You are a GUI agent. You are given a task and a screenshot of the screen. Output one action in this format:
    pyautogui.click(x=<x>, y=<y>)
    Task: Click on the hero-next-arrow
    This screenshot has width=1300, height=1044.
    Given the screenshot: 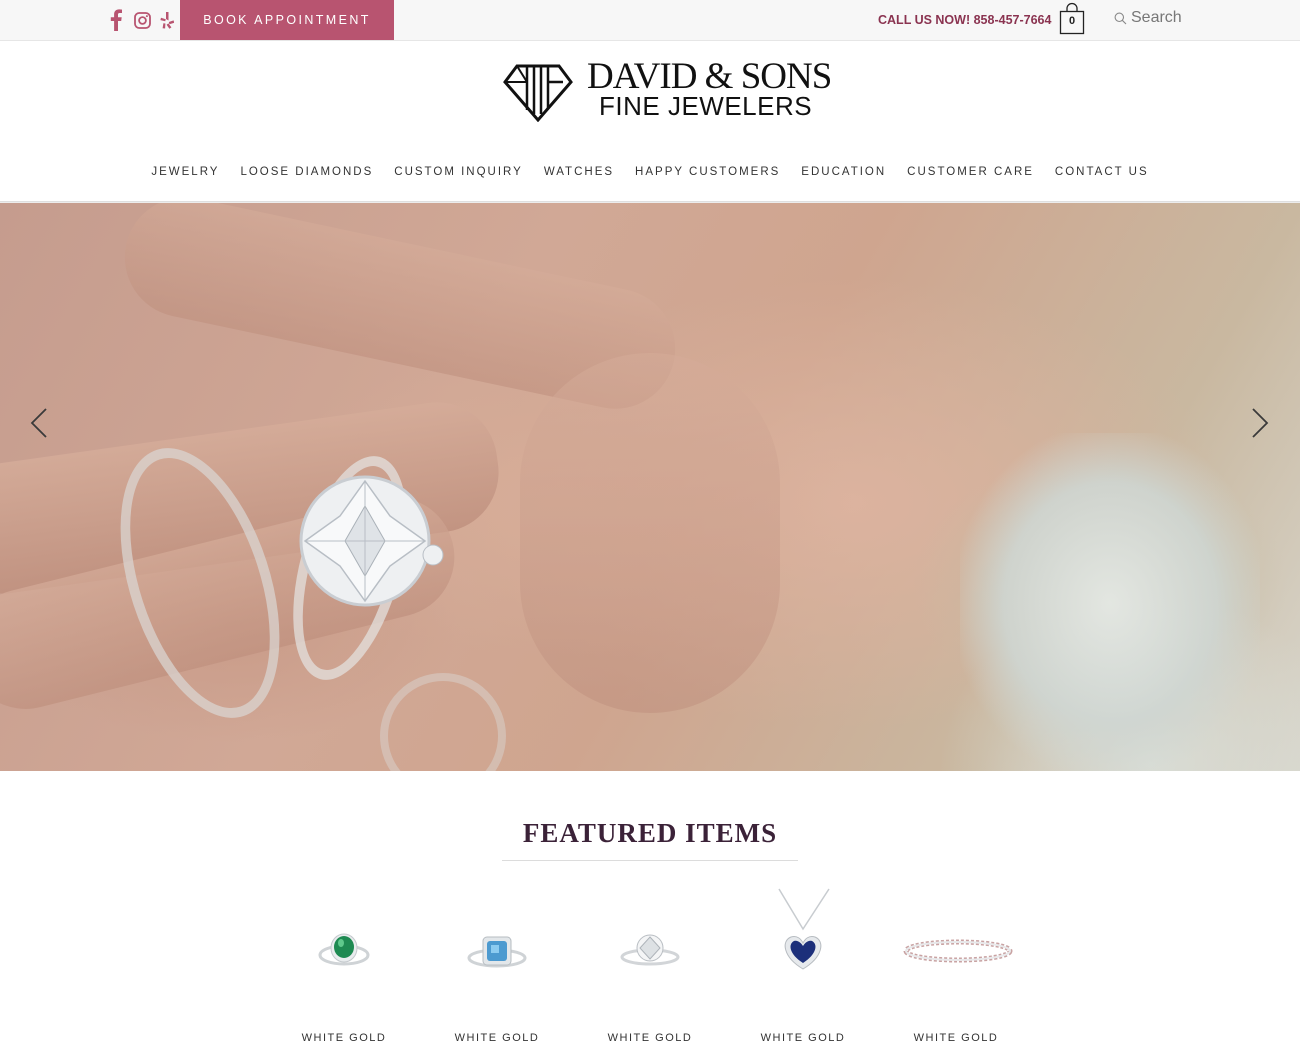 What is the action you would take?
    pyautogui.click(x=1260, y=423)
    